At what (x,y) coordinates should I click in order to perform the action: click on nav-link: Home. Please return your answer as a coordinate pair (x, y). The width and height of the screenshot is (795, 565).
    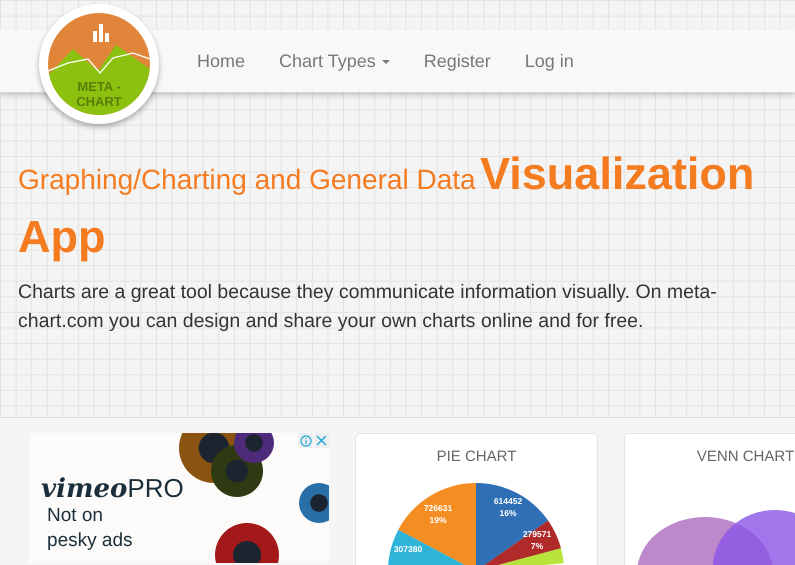
    Looking at the image, I should click on (221, 61).